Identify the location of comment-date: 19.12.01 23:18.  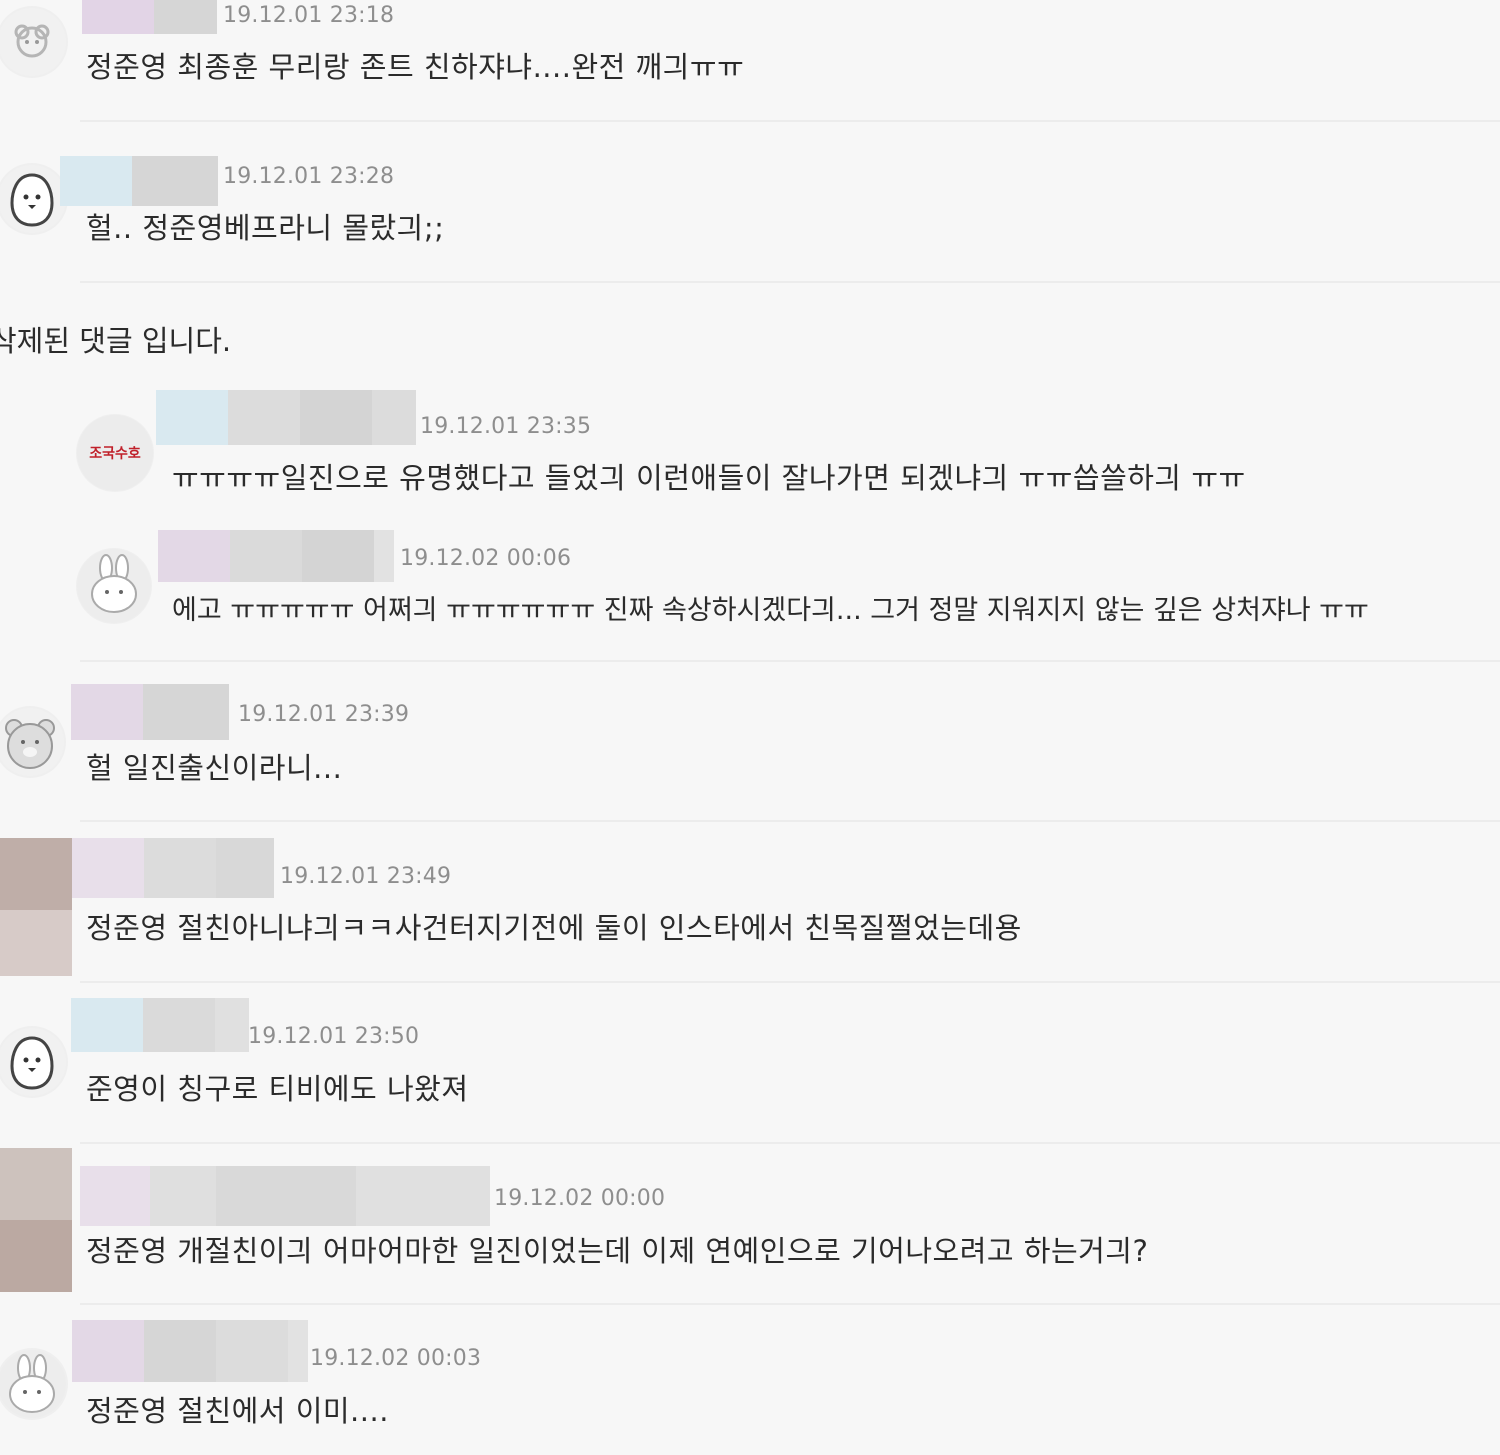
(309, 15).